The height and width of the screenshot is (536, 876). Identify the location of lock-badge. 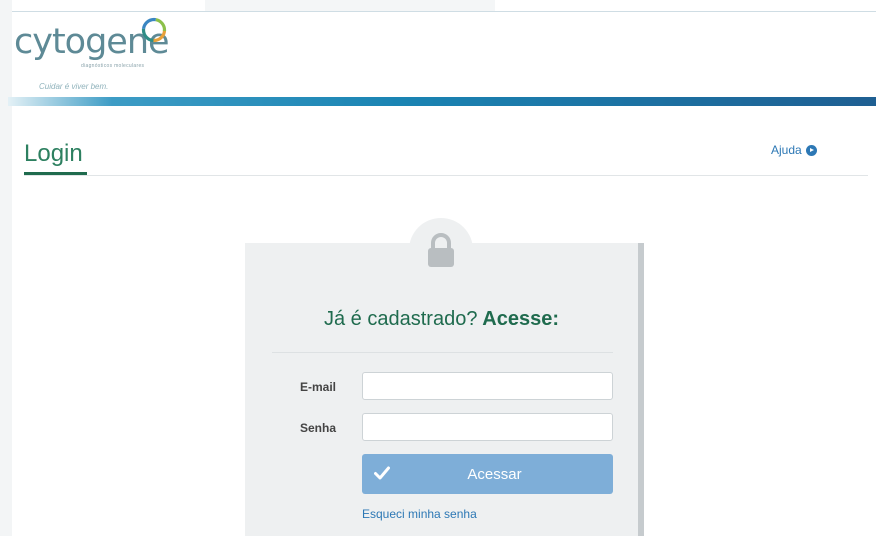
(441, 250).